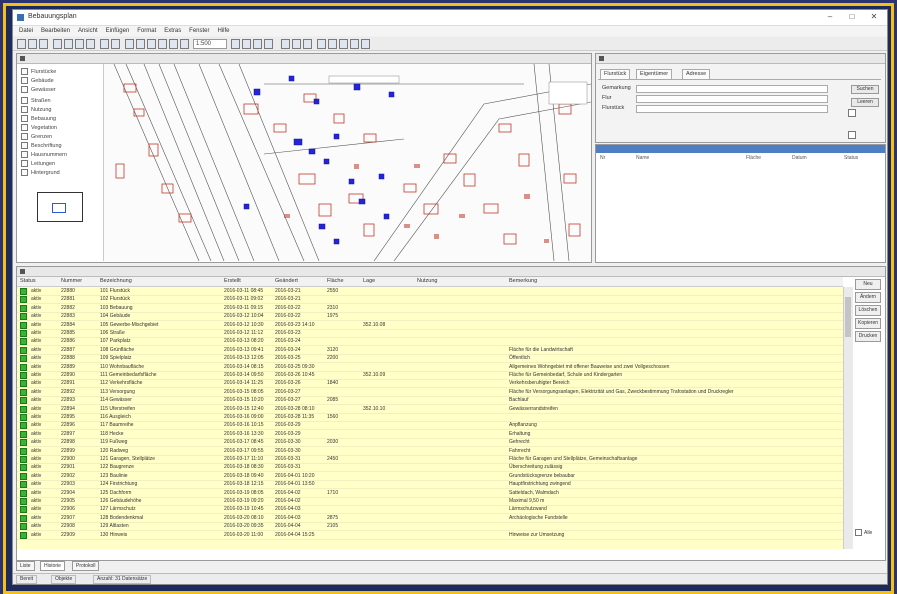 This screenshot has height=594, width=897. What do you see at coordinates (868, 284) in the screenshot?
I see `new-record-button: Neu` at bounding box center [868, 284].